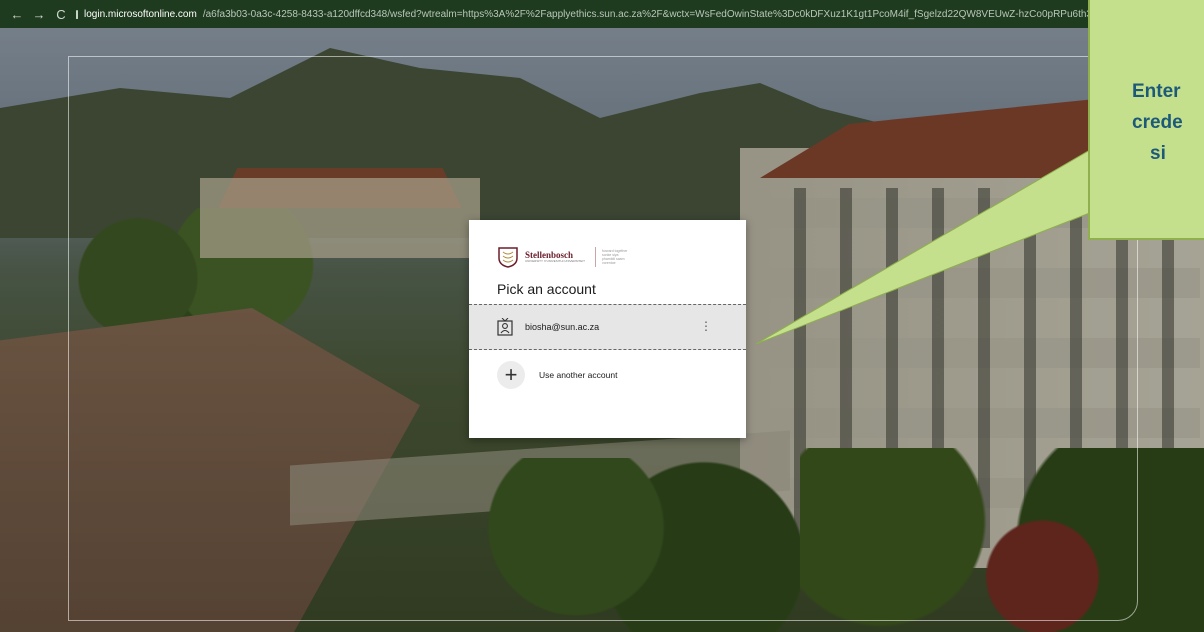  I want to click on use-another-account-label: Use another account, so click(578, 375).